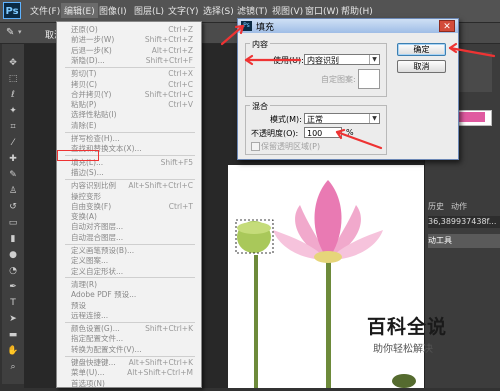  I want to click on arrow-to-opacity, so click(359, 140).